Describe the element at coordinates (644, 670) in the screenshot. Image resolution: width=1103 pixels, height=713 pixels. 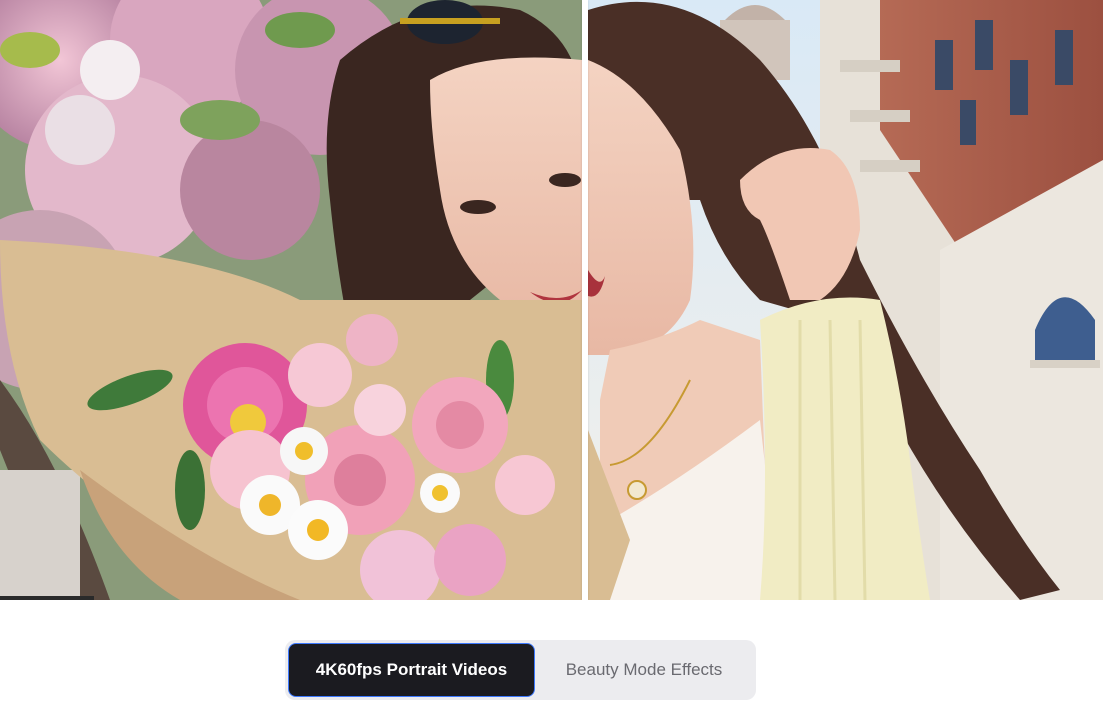
I see `tab-beauty-mode-effects: Beauty Mode Effects` at that location.